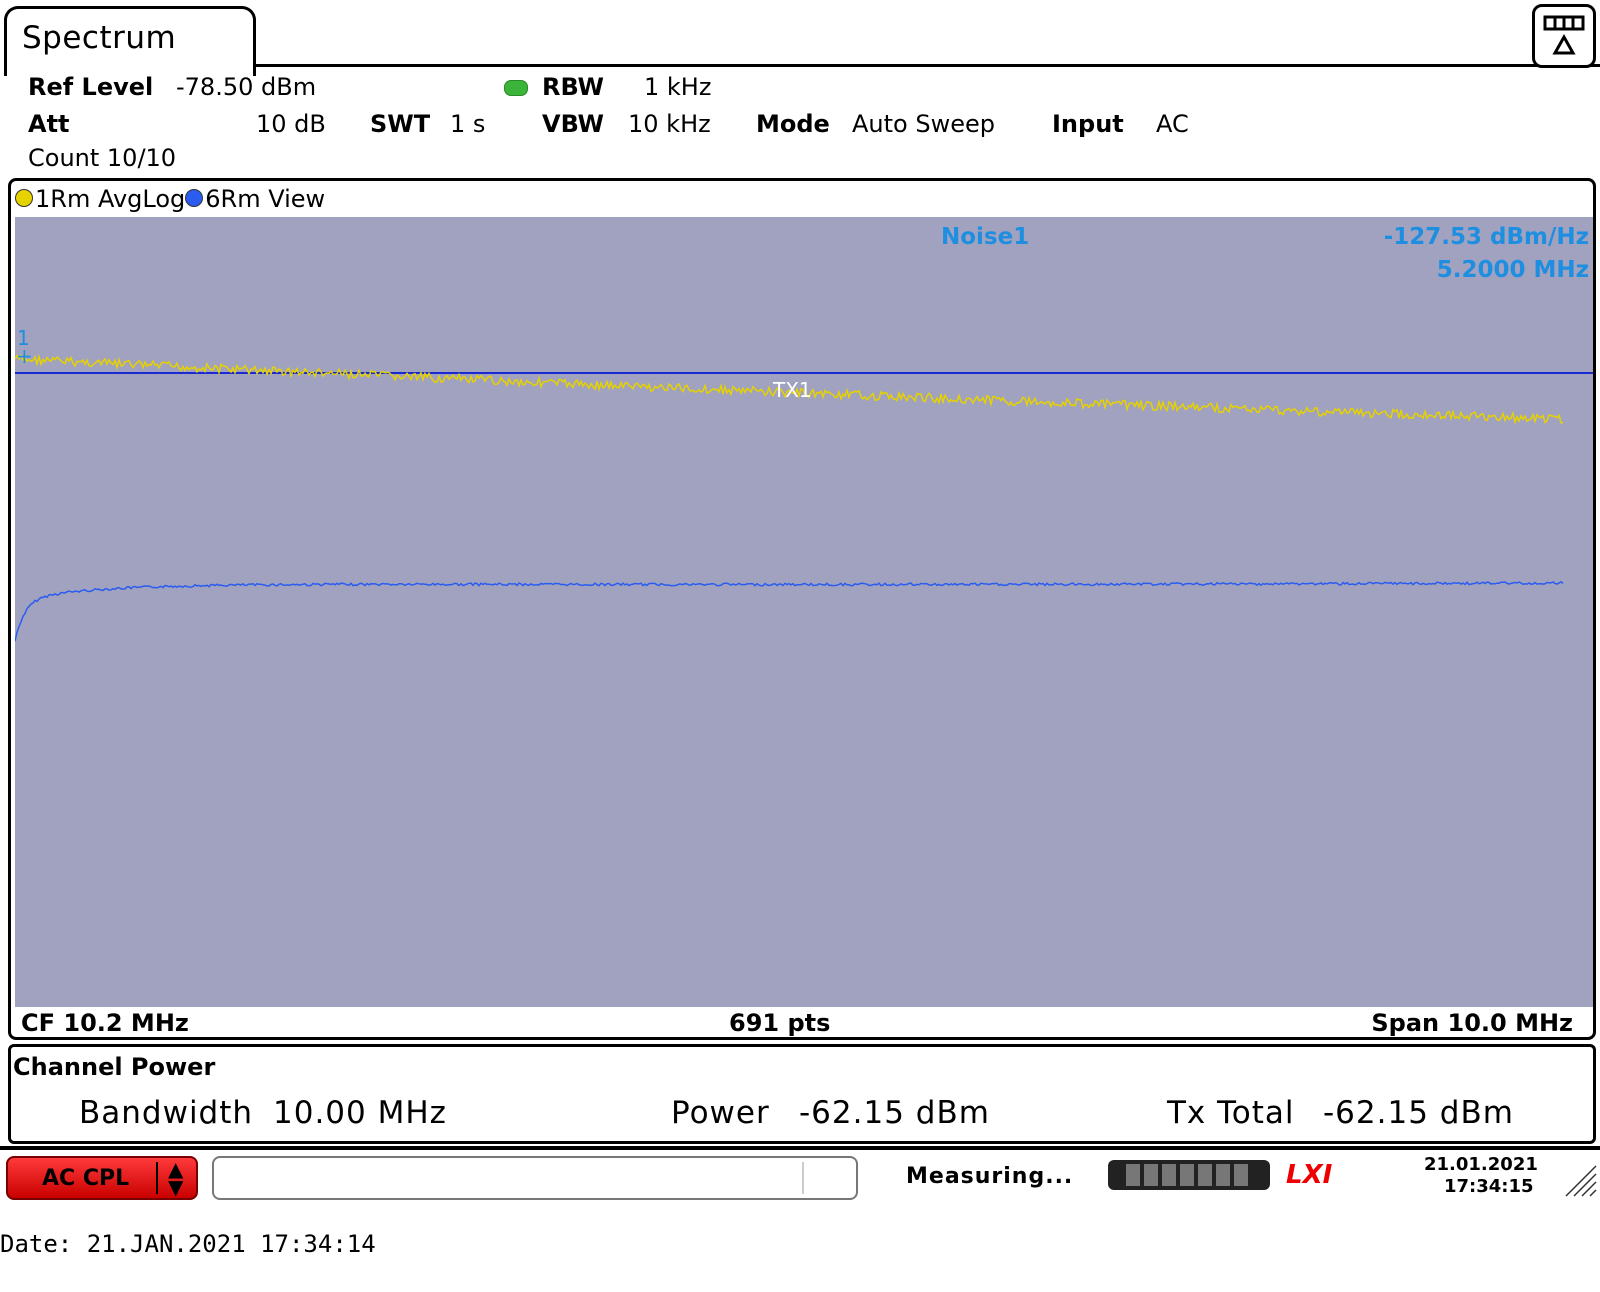 The image size is (1600, 1292). Describe the element at coordinates (91, 87) in the screenshot. I see `ref-level-label: Ref Level` at that location.